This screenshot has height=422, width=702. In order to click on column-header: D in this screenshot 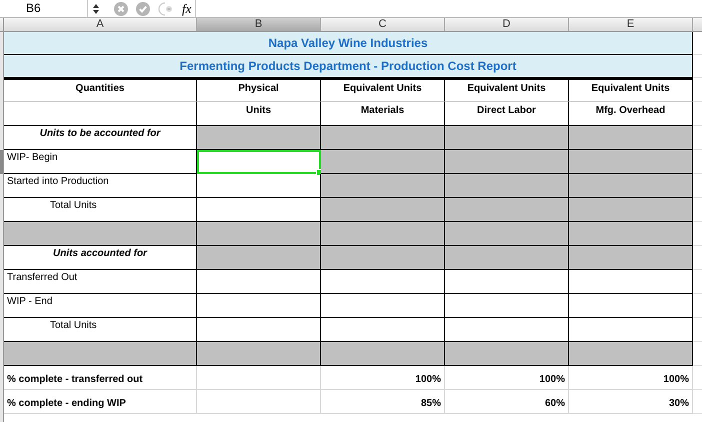, I will do `click(507, 24)`.